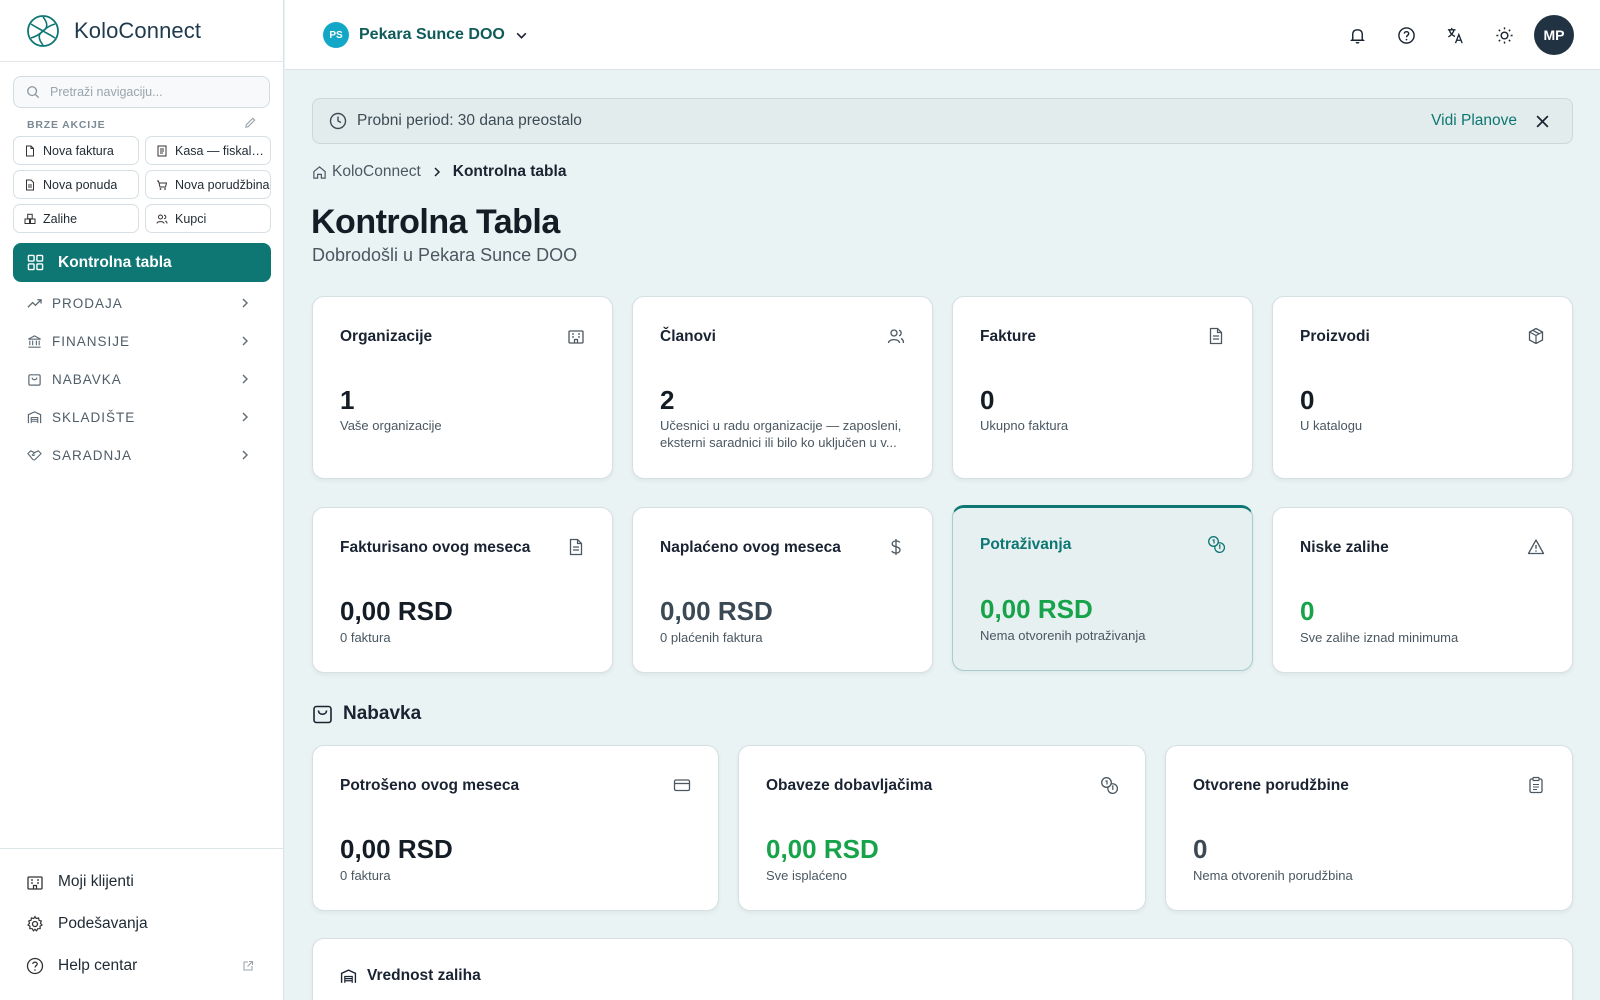 The width and height of the screenshot is (1600, 1000). I want to click on stat-card-spent-this-month: Potrošeno ovog meseca 0,00 RSD 0 faktura, so click(515, 828).